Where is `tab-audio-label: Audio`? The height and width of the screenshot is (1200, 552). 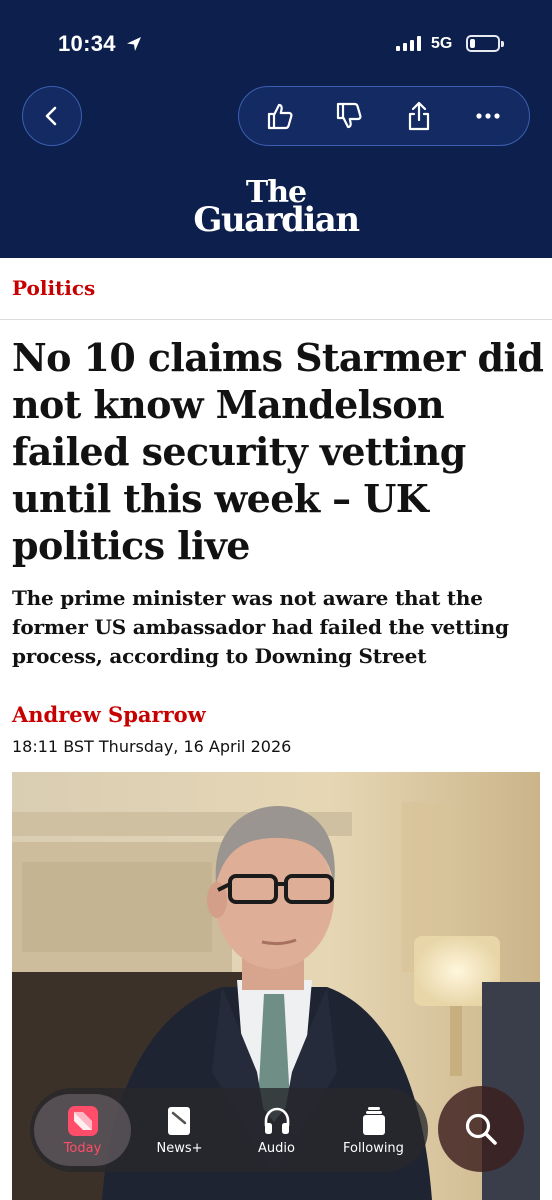
tab-audio-label: Audio is located at coordinates (276, 1148).